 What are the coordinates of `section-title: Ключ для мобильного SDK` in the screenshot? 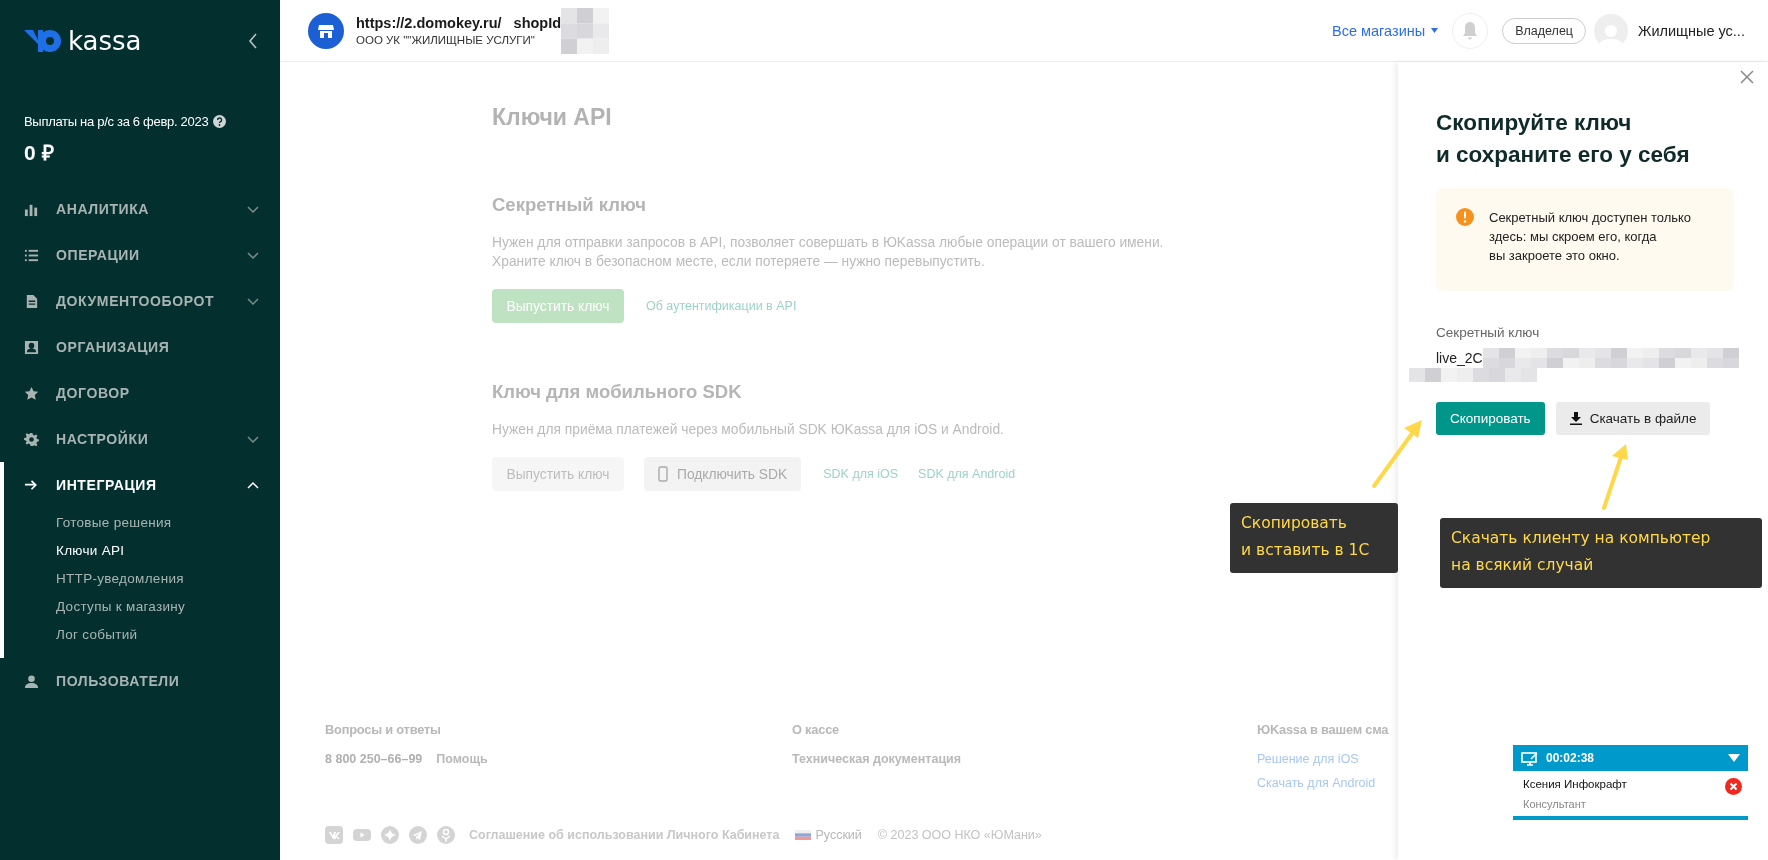 It's located at (617, 392).